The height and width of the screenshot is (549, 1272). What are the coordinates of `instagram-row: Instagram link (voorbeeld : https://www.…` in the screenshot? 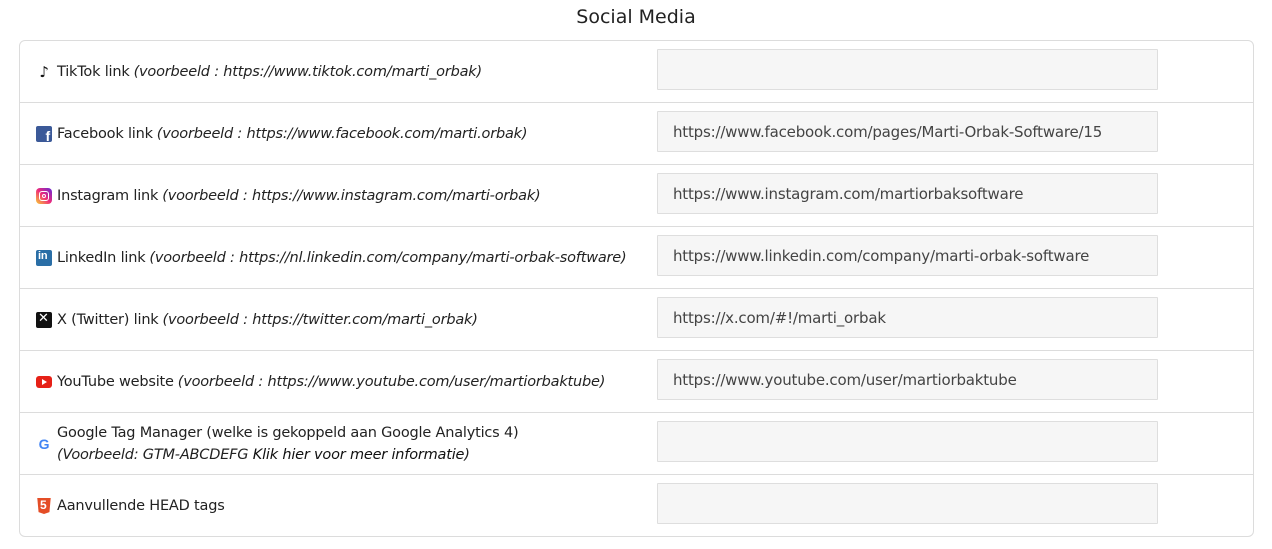 It's located at (636, 196).